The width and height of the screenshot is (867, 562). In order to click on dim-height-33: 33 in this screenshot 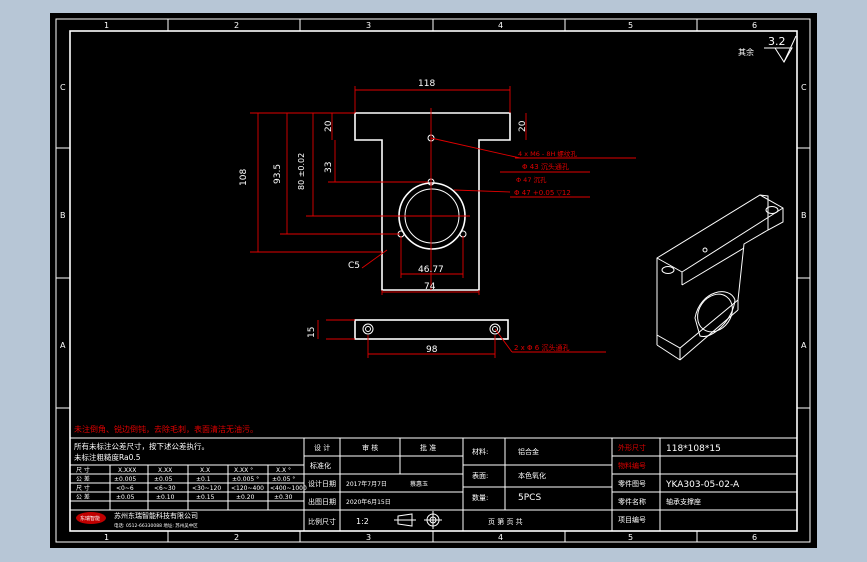, I will do `click(329, 167)`.